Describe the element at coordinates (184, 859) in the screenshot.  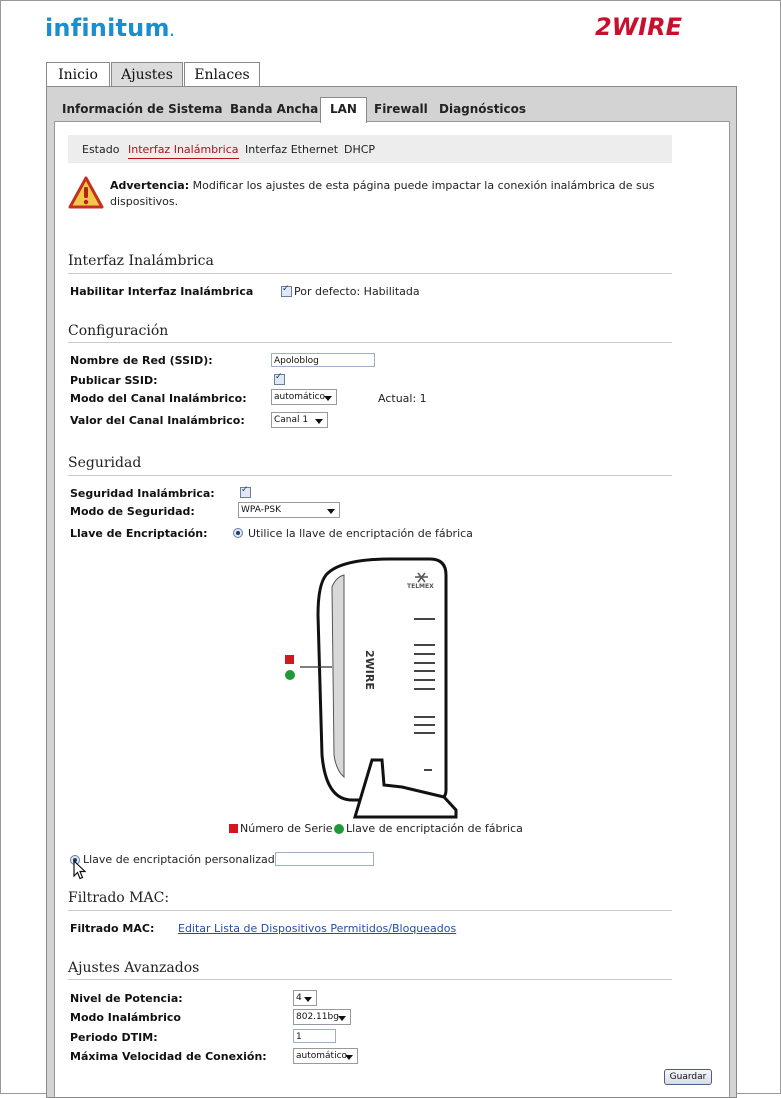
I see `custom-key-option-label: Llave de encriptación personalizada:` at that location.